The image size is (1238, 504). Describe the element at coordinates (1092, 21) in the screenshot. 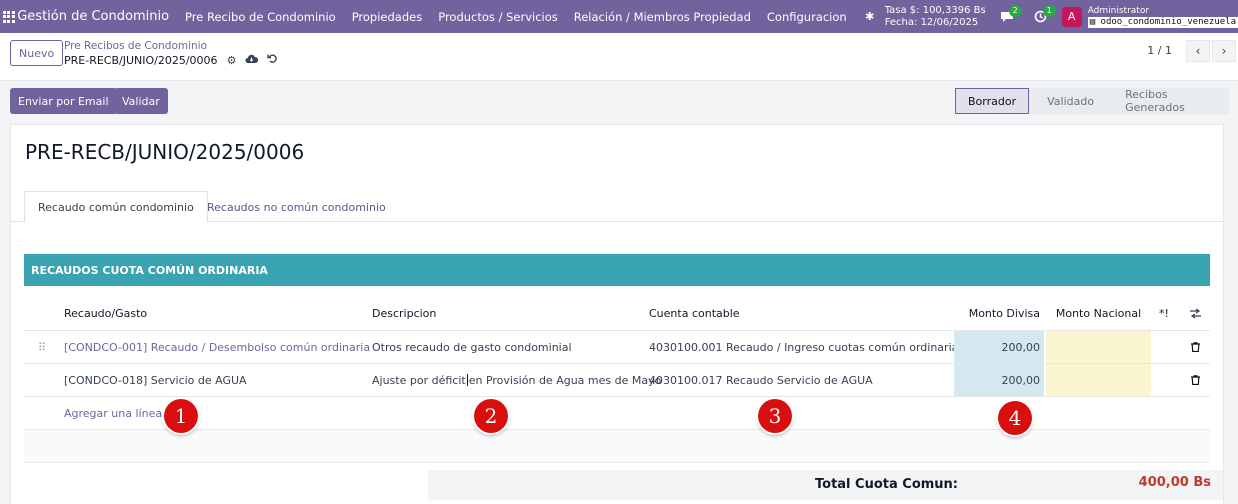

I see `database-icon: ▤` at that location.